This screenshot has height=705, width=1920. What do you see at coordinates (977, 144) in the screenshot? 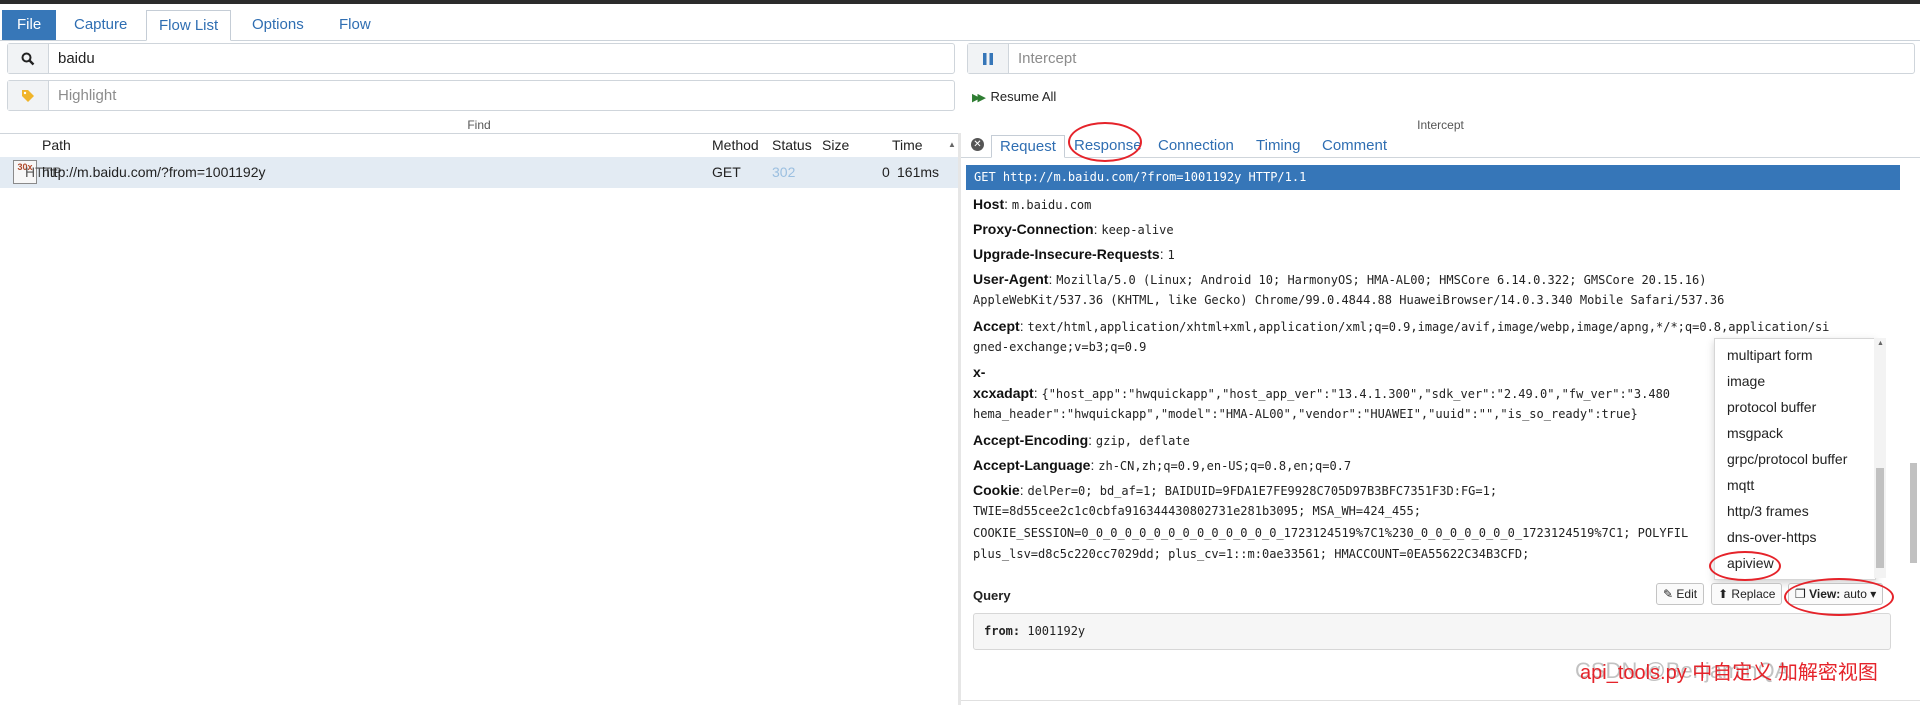
I see `close-icon: ✕` at bounding box center [977, 144].